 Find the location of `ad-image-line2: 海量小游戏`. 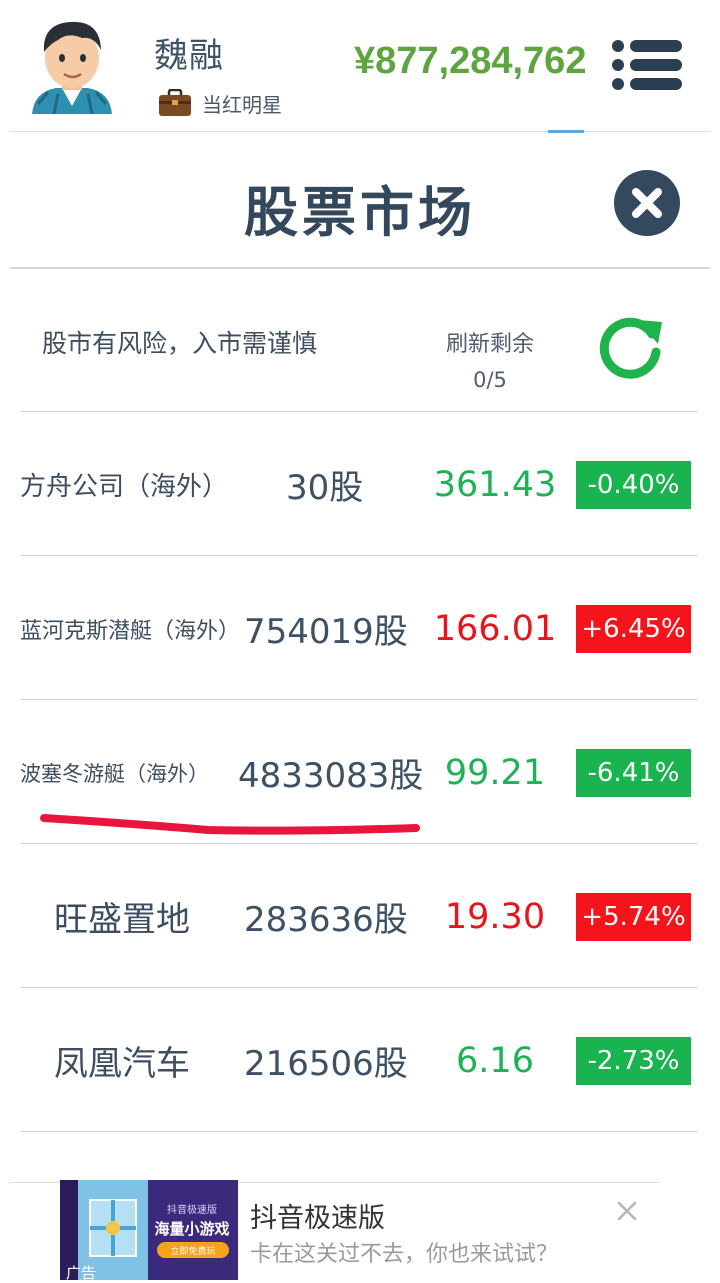

ad-image-line2: 海量小游戏 is located at coordinates (191, 1229).